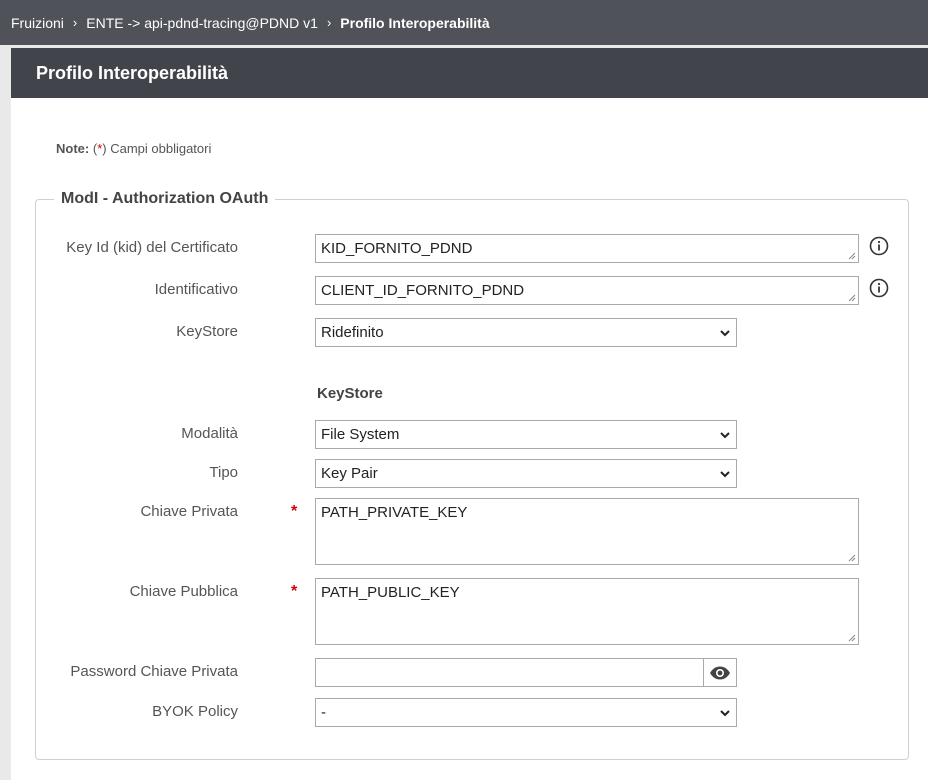  I want to click on required-note: Note: (*) Campi obbligatori, so click(133, 148).